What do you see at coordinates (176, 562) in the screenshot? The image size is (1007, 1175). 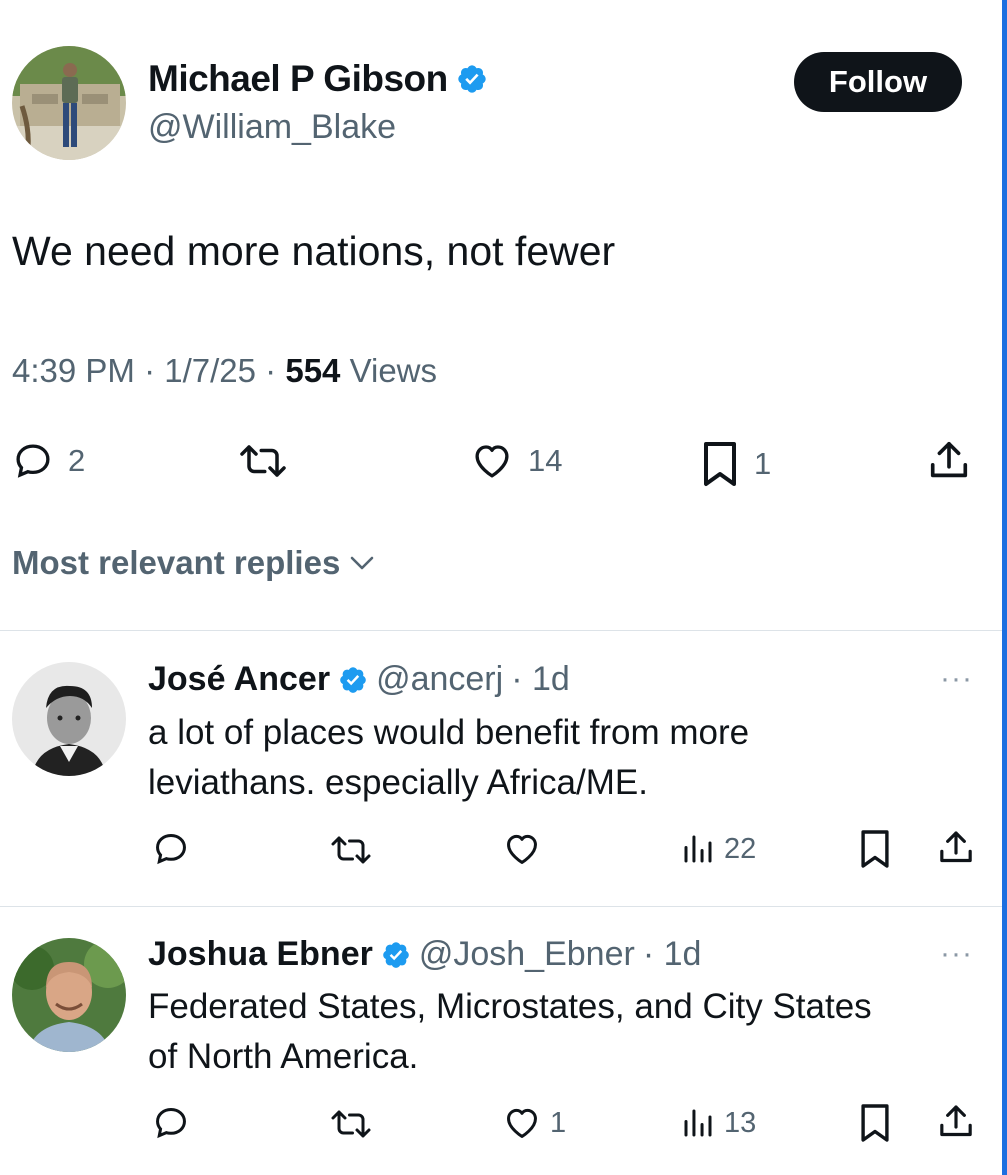 I see `replies-sort-label: Most relevant replies` at bounding box center [176, 562].